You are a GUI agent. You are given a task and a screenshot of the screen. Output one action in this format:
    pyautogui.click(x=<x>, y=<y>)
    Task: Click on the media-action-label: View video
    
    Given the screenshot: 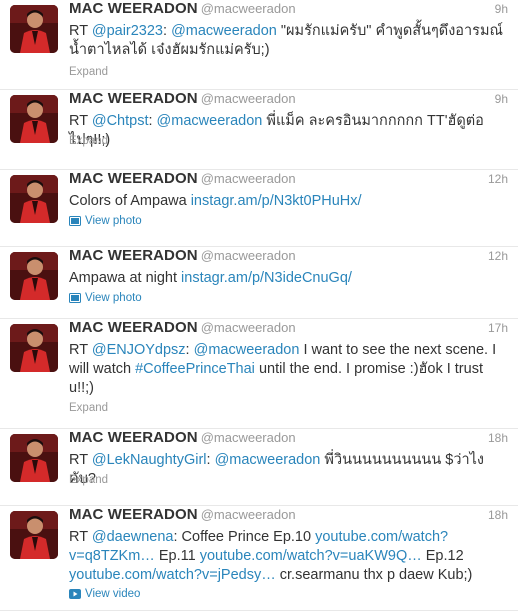 What is the action you would take?
    pyautogui.click(x=113, y=594)
    